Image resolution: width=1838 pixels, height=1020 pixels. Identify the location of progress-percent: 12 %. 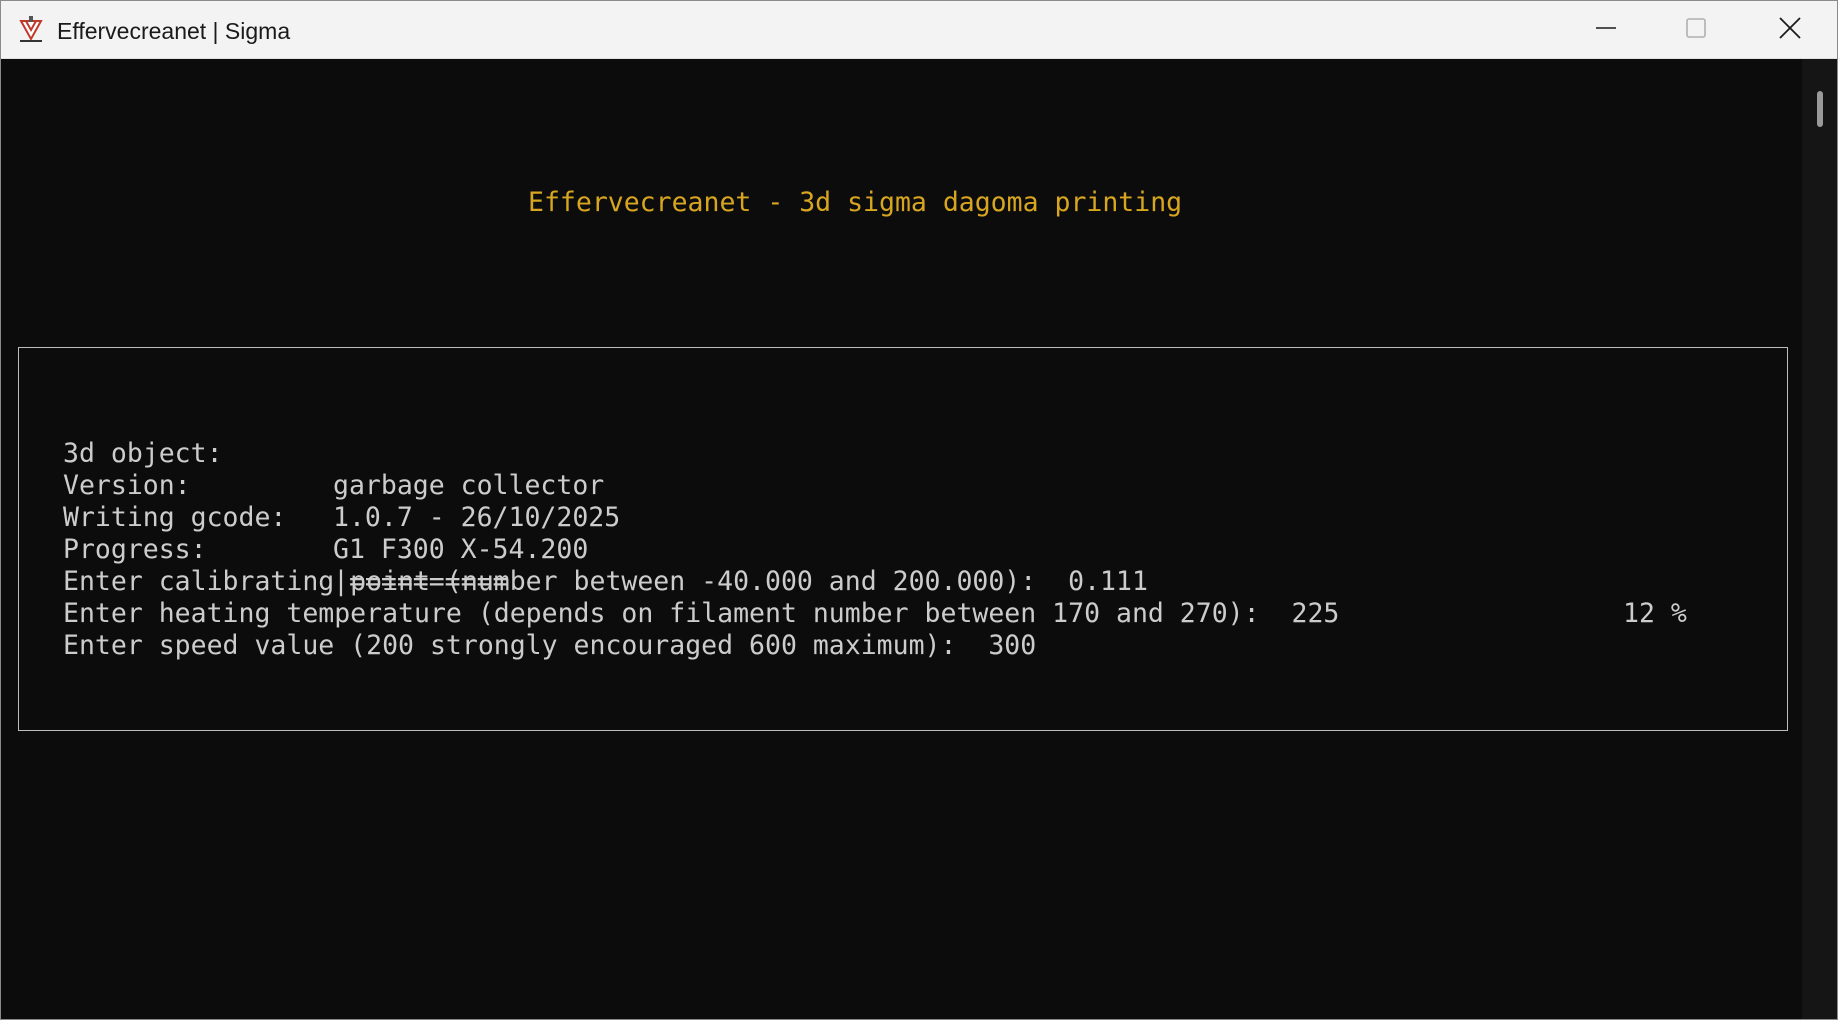
(1655, 613).